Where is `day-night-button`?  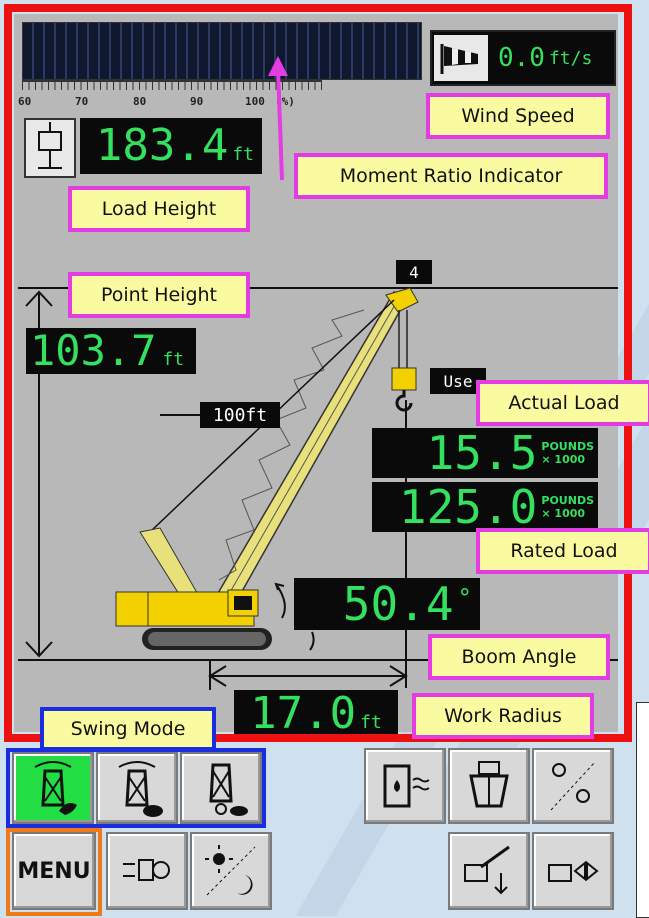 day-night-button is located at coordinates (231, 871).